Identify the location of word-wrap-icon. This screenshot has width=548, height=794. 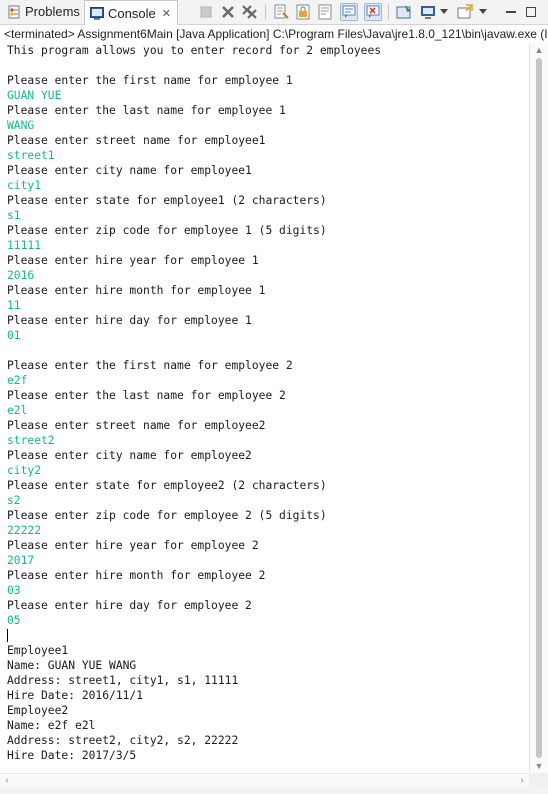
(325, 12).